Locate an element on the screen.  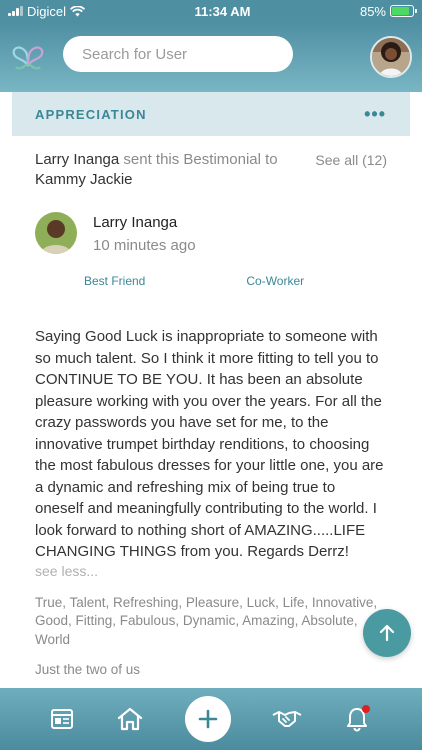
battery-icon is located at coordinates (403, 11).